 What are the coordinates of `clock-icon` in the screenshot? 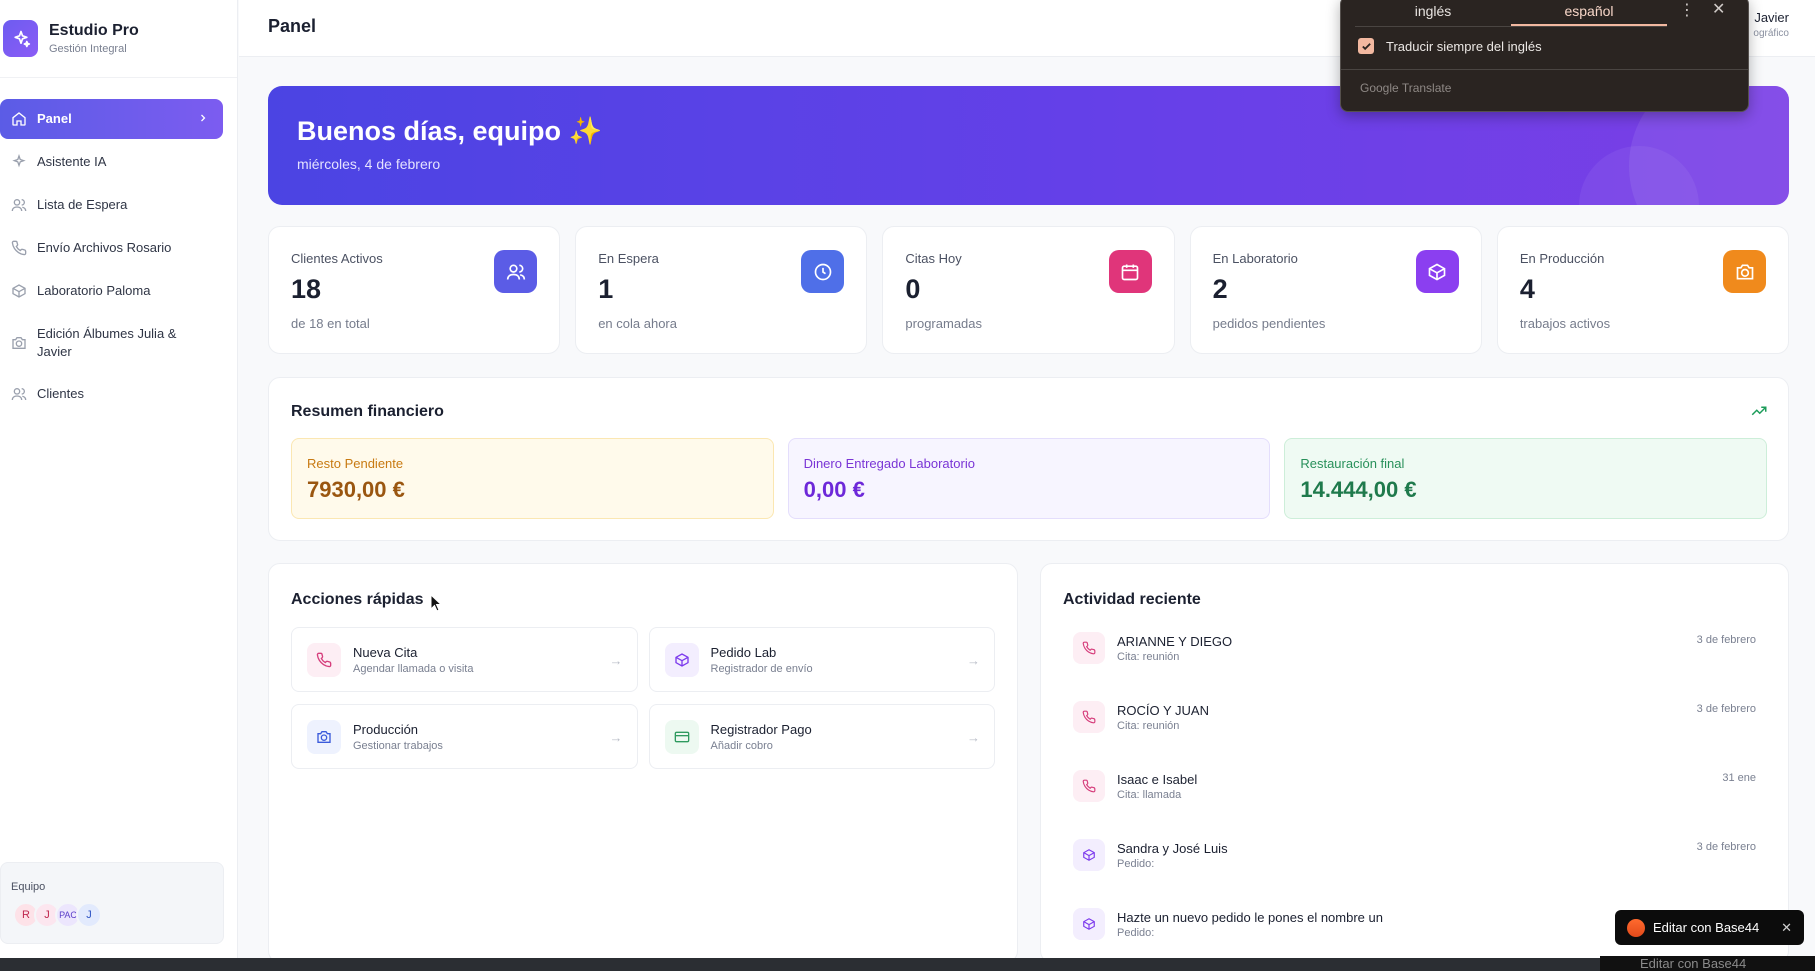 It's located at (823, 271).